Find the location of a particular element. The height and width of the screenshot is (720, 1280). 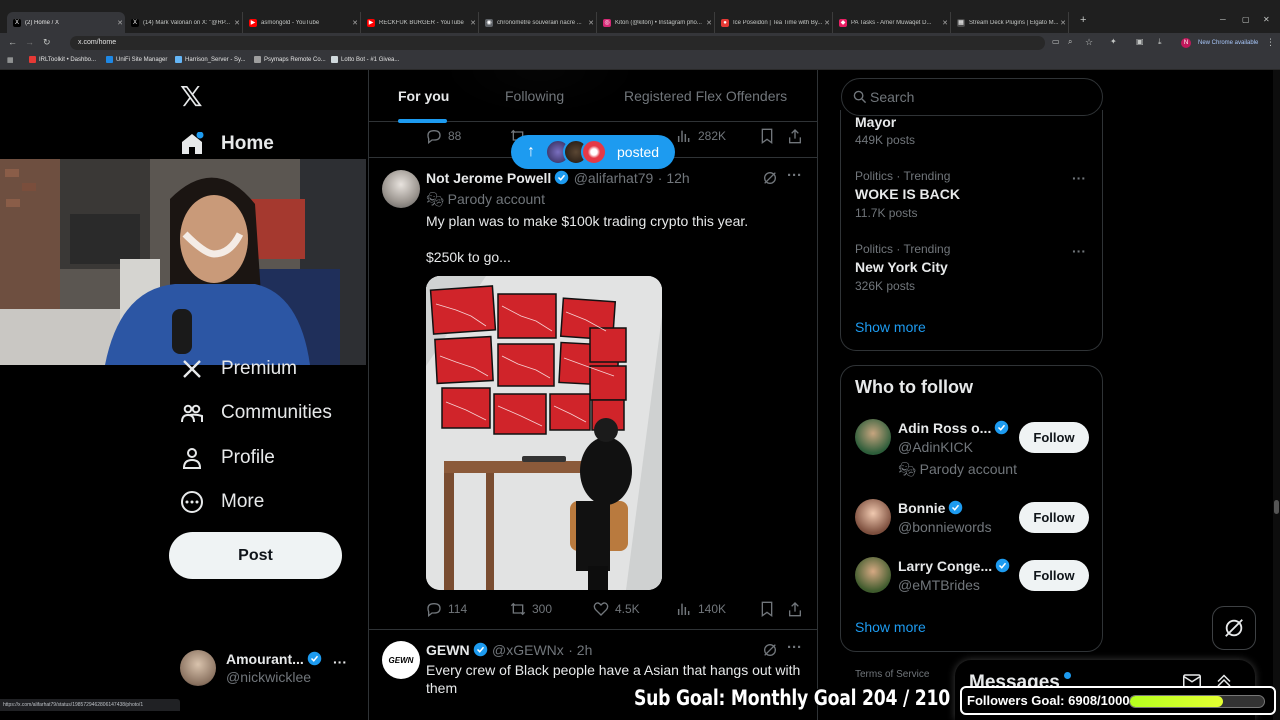

followers-goal-progress is located at coordinates (1197, 701).